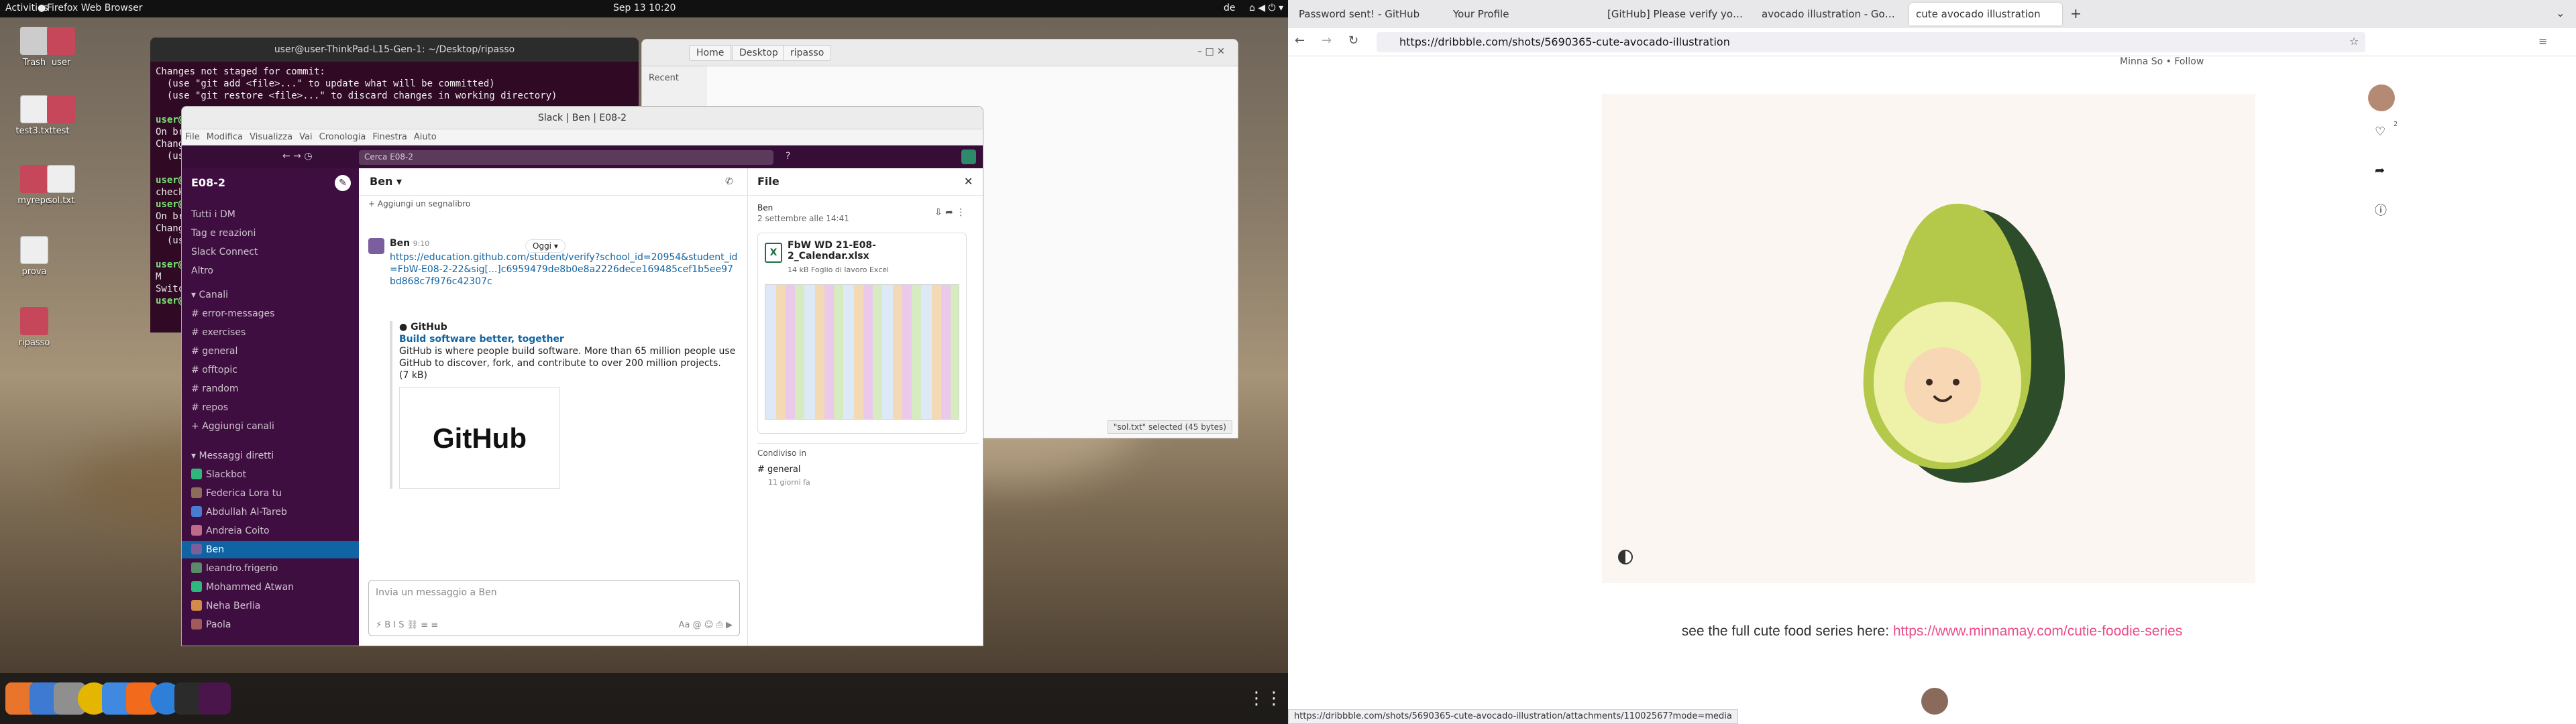  What do you see at coordinates (271, 137) in the screenshot?
I see `menu-visualizza: Visualizza` at bounding box center [271, 137].